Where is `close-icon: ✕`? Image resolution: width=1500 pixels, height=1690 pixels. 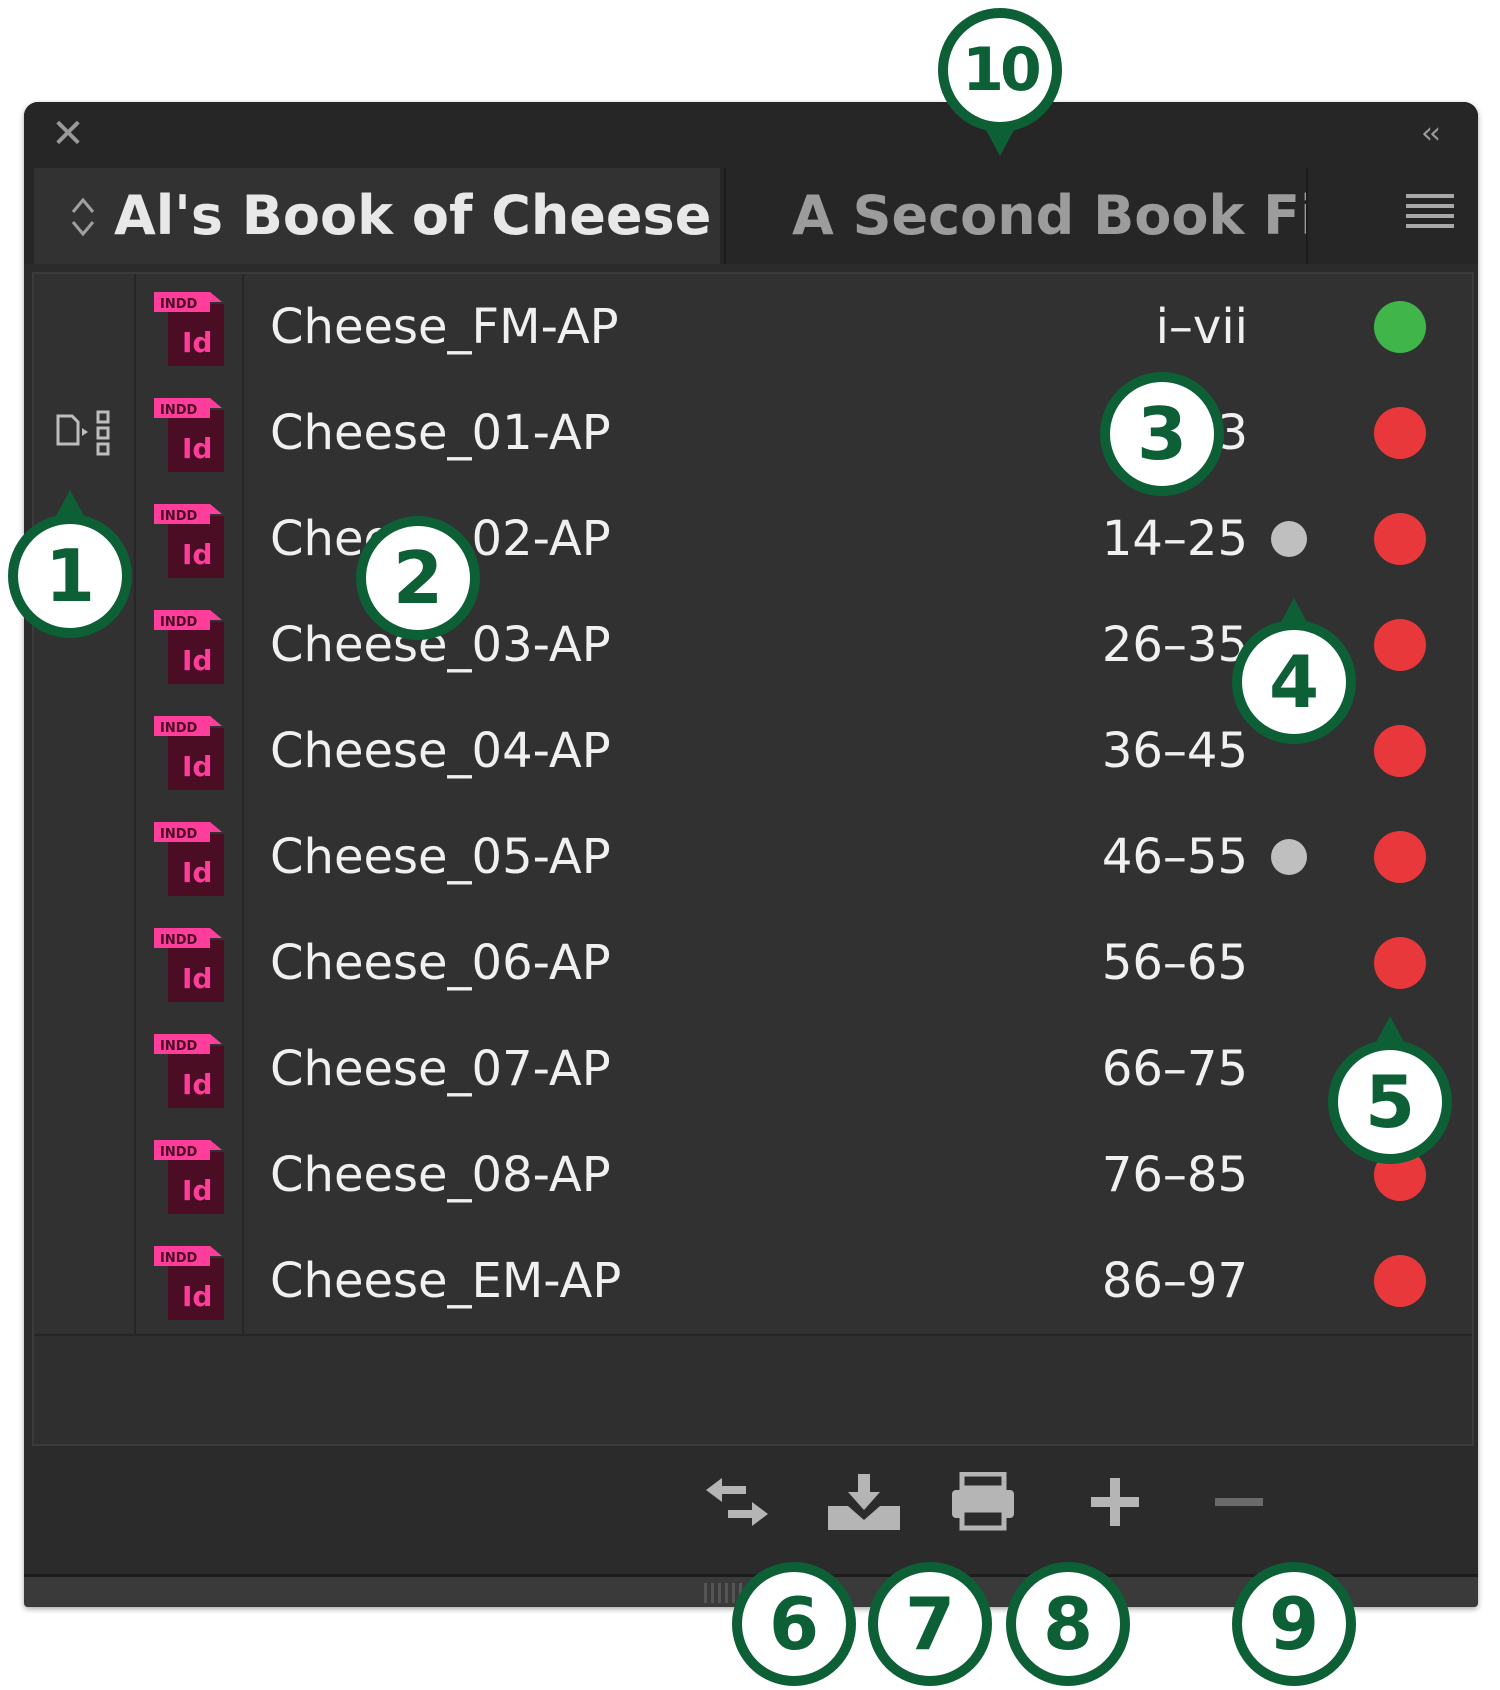
close-icon: ✕ is located at coordinates (68, 134).